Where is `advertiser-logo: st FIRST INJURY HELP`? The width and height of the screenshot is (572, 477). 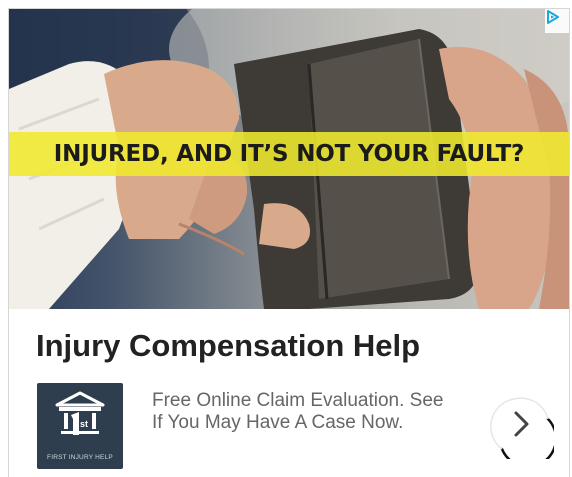
advertiser-logo: st FIRST INJURY HELP is located at coordinates (80, 426).